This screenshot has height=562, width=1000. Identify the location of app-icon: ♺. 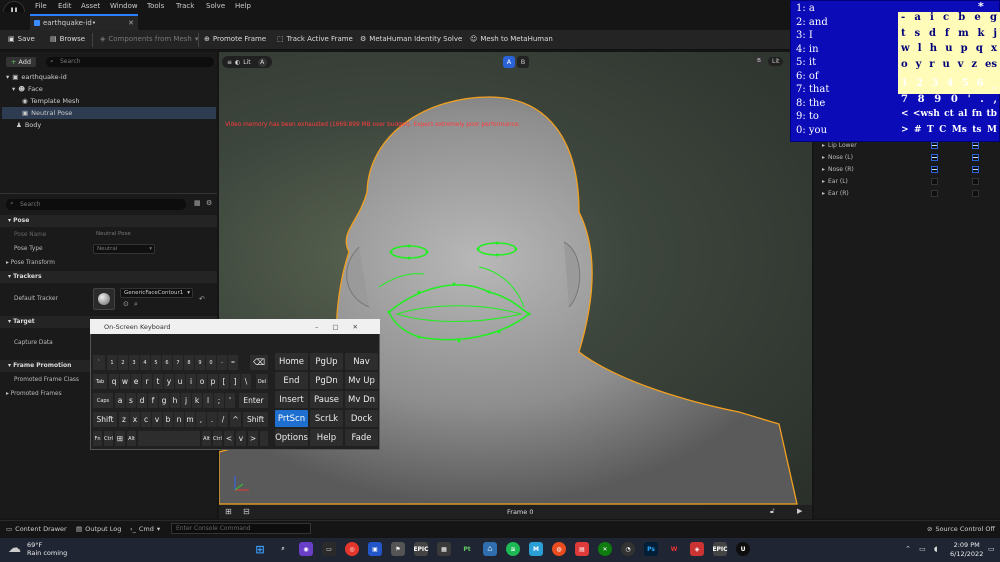
(490, 549).